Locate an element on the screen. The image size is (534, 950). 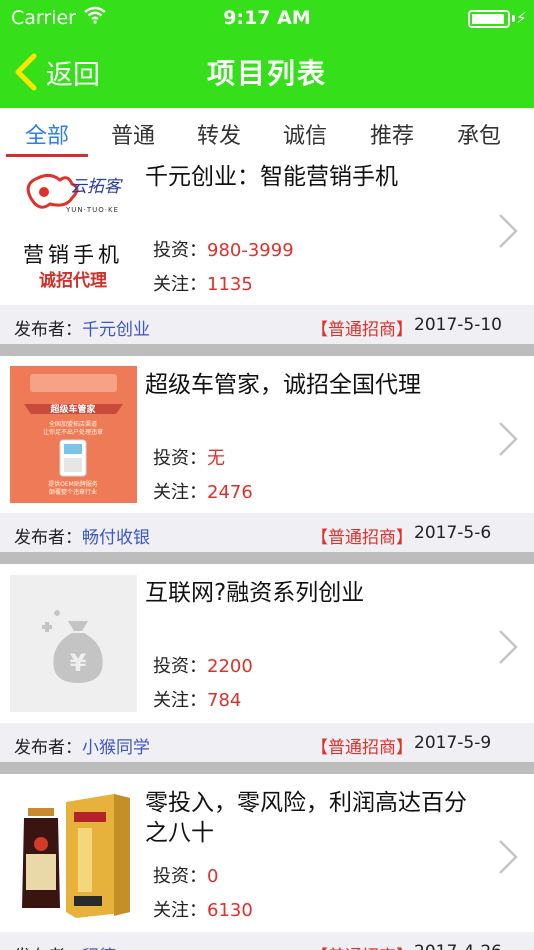
poster-line: 让你足不出户处理违章 is located at coordinates (73, 432).